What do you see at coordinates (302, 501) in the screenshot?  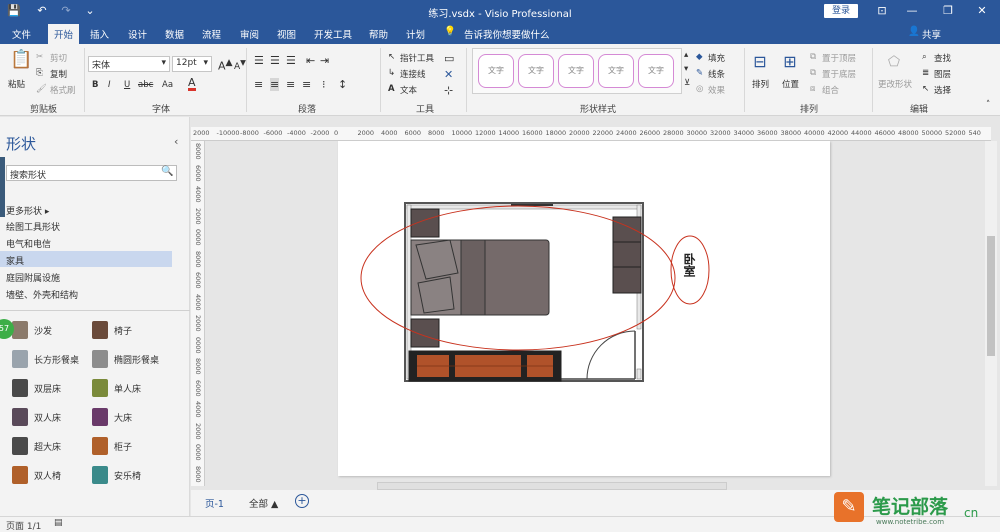 I see `add-page-button: +` at bounding box center [302, 501].